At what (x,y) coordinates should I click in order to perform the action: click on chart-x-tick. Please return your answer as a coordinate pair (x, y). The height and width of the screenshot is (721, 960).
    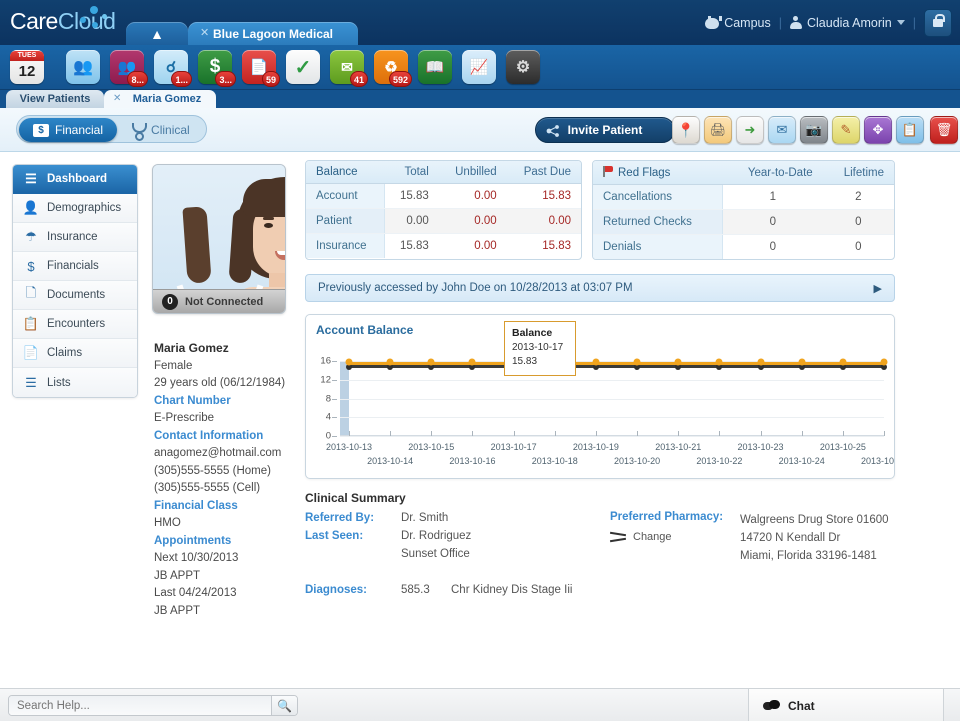
    Looking at the image, I should click on (349, 433).